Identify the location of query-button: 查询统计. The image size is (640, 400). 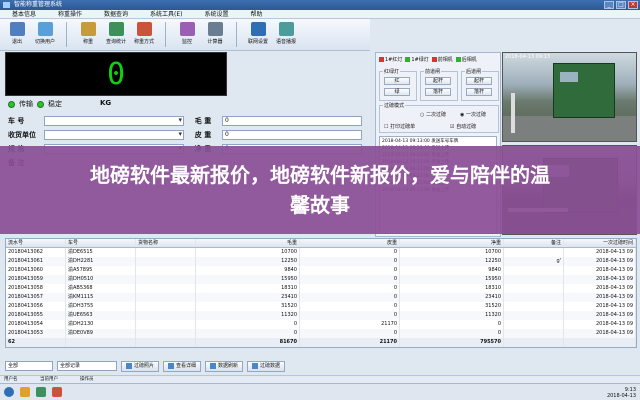
(116, 34).